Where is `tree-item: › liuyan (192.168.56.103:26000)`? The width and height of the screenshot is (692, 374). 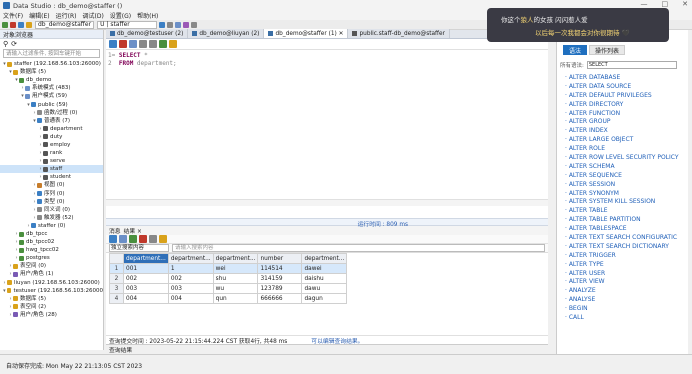 tree-item: › liuyan (192.168.56.103:26000) is located at coordinates (51, 283).